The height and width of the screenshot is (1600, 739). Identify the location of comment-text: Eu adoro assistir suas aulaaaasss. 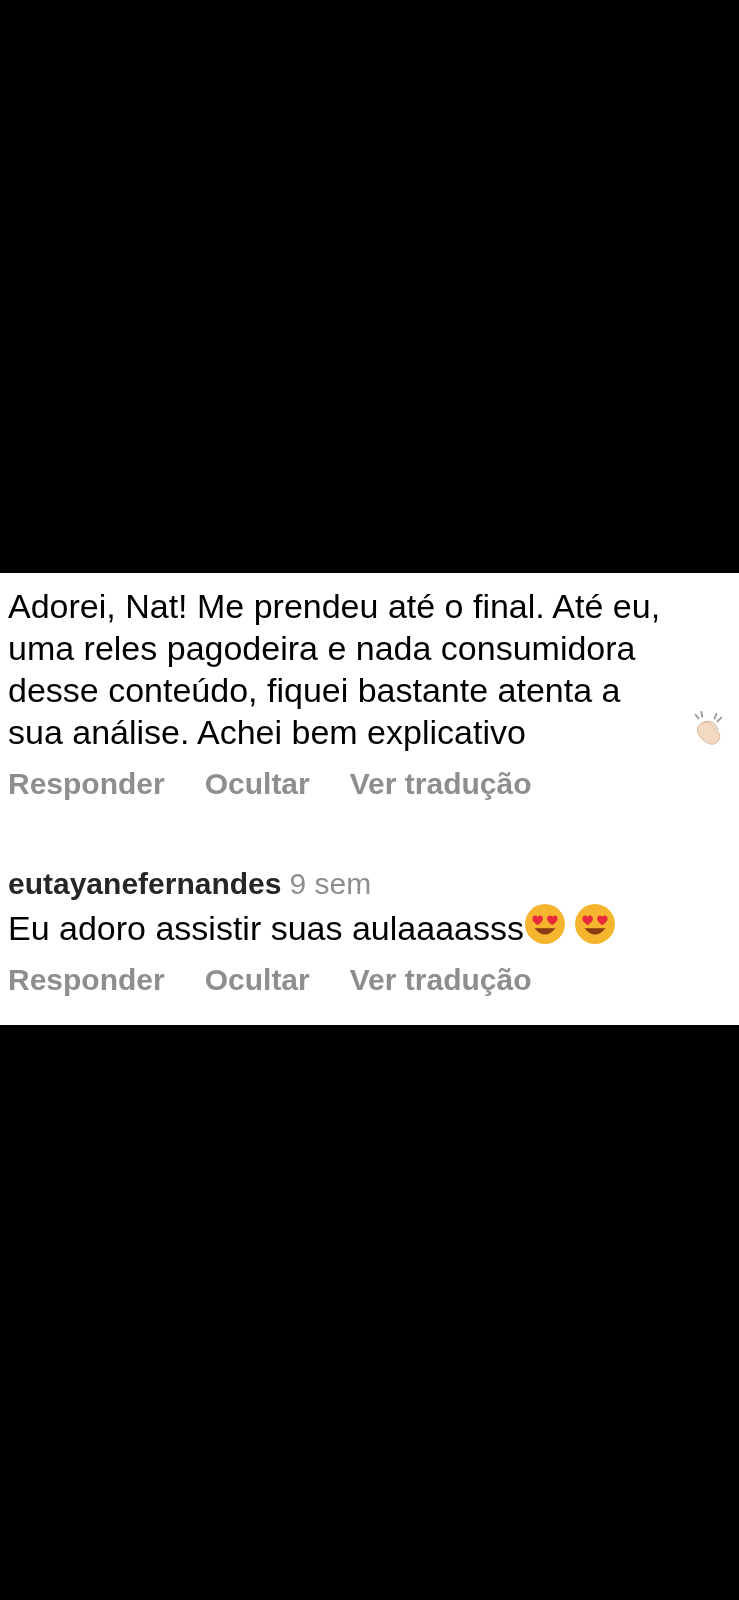
(266, 928).